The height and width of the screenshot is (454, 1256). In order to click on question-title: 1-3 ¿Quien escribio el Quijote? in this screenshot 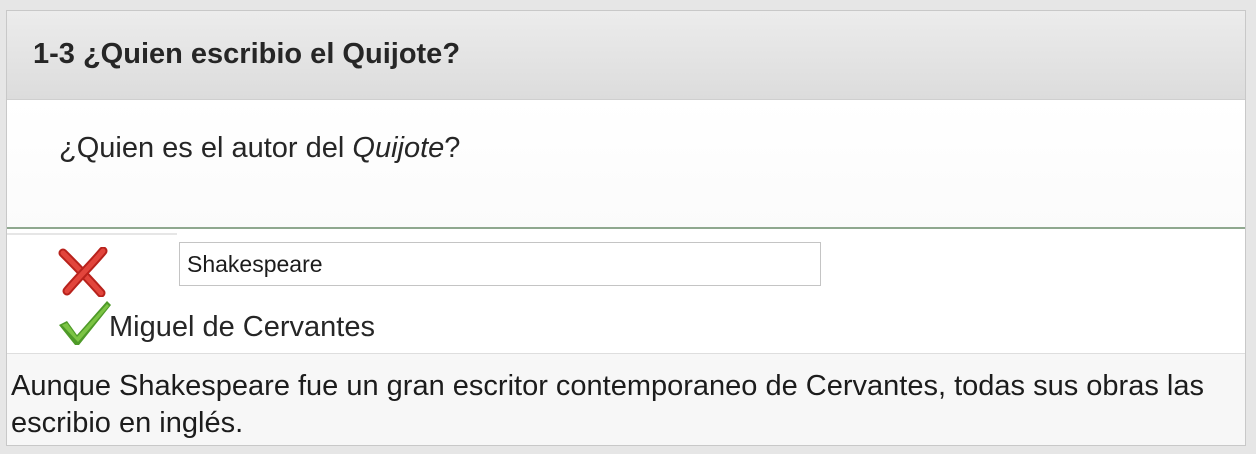, I will do `click(247, 54)`.